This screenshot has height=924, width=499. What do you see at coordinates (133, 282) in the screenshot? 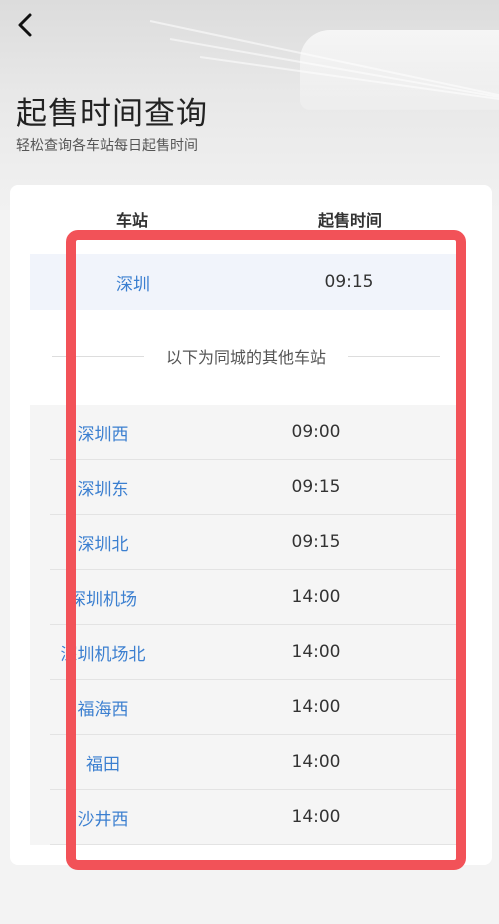
I see `station-name: 深圳` at bounding box center [133, 282].